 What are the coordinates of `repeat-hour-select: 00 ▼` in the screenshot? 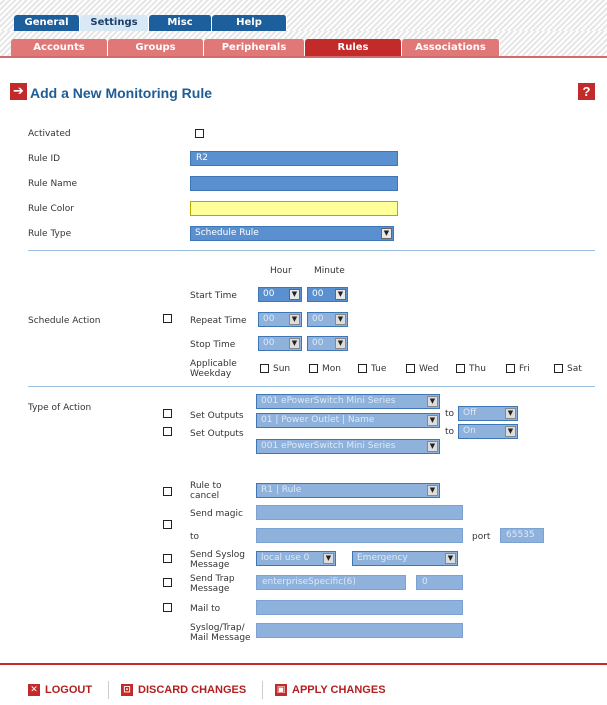 It's located at (280, 319).